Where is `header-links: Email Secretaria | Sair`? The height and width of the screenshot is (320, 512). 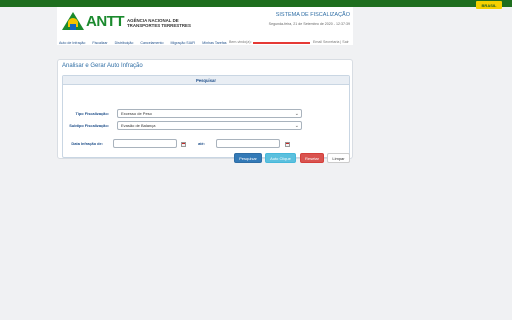 header-links: Email Secretaria | Sair is located at coordinates (331, 42).